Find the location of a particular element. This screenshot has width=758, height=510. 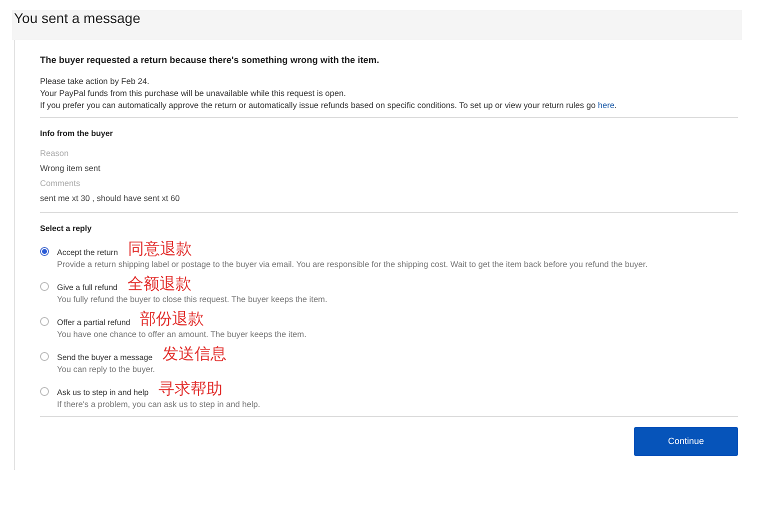

section-heading: Select a reply is located at coordinates (66, 228).